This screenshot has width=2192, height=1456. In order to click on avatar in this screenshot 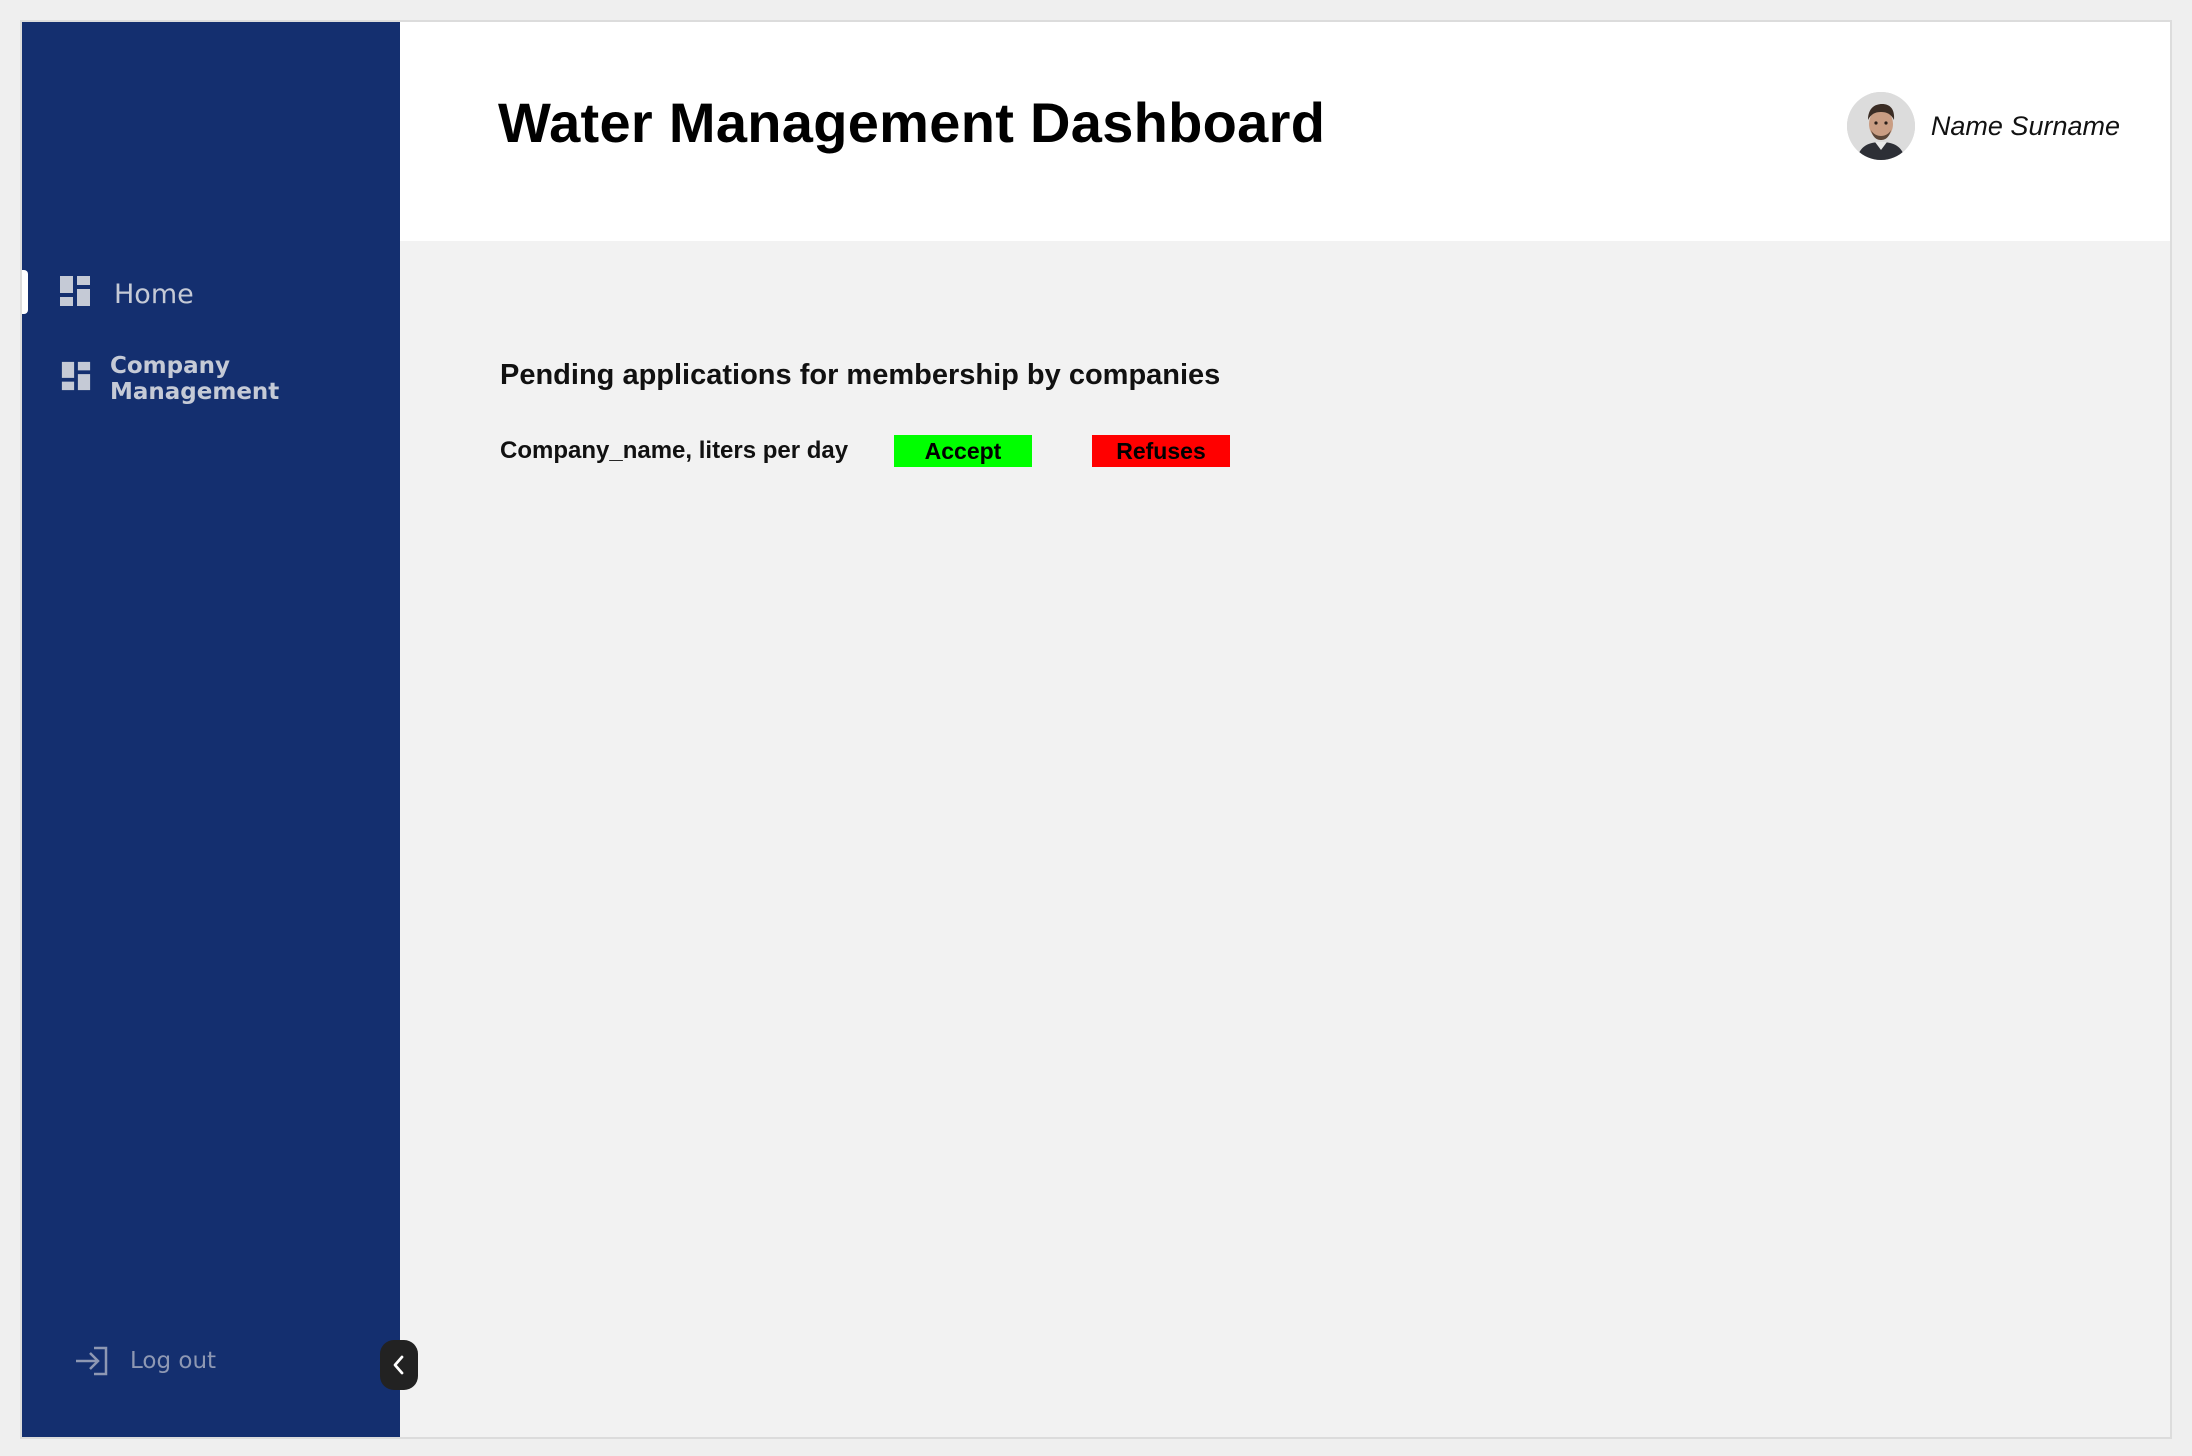, I will do `click(1880, 126)`.